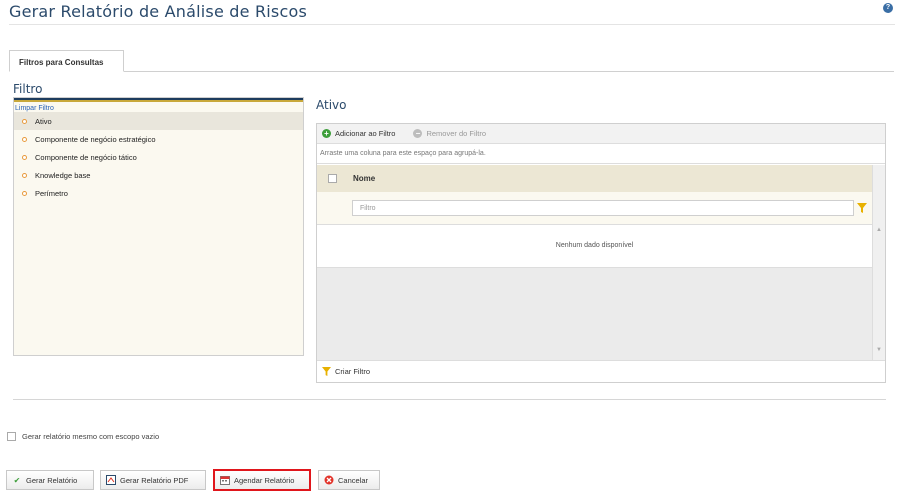 The height and width of the screenshot is (494, 902). I want to click on filter-item-componente-estrategico: Componente de negócio estratégico, so click(158, 139).